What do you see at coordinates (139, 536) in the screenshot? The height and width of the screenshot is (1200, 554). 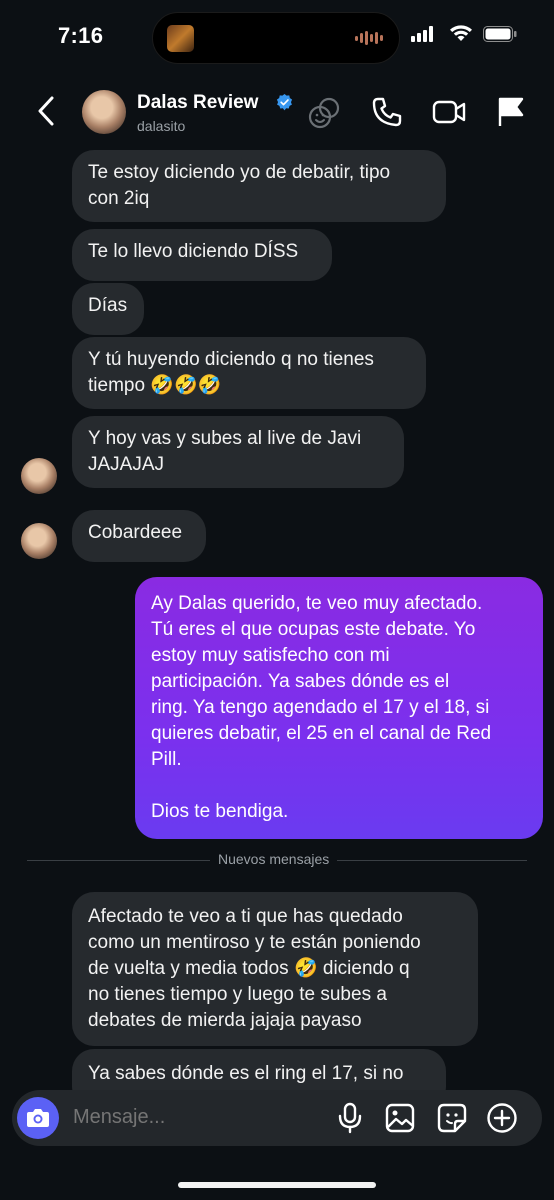 I see `message-bubble-incoming: Cobardeee` at bounding box center [139, 536].